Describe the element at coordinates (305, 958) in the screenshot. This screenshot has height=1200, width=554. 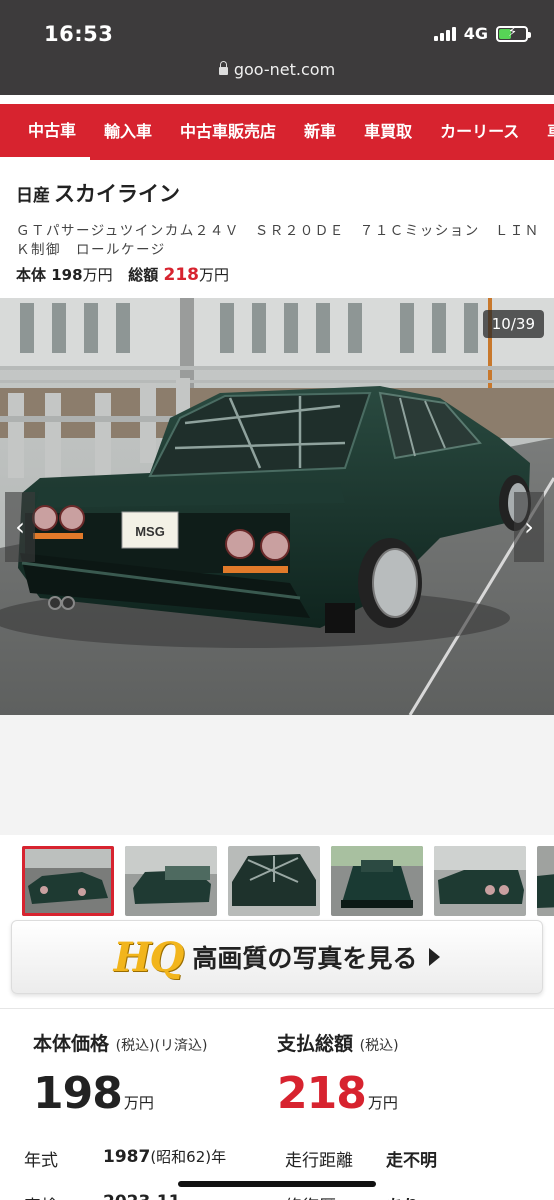
I see `hq-button-label: 高画質の写真を見る` at that location.